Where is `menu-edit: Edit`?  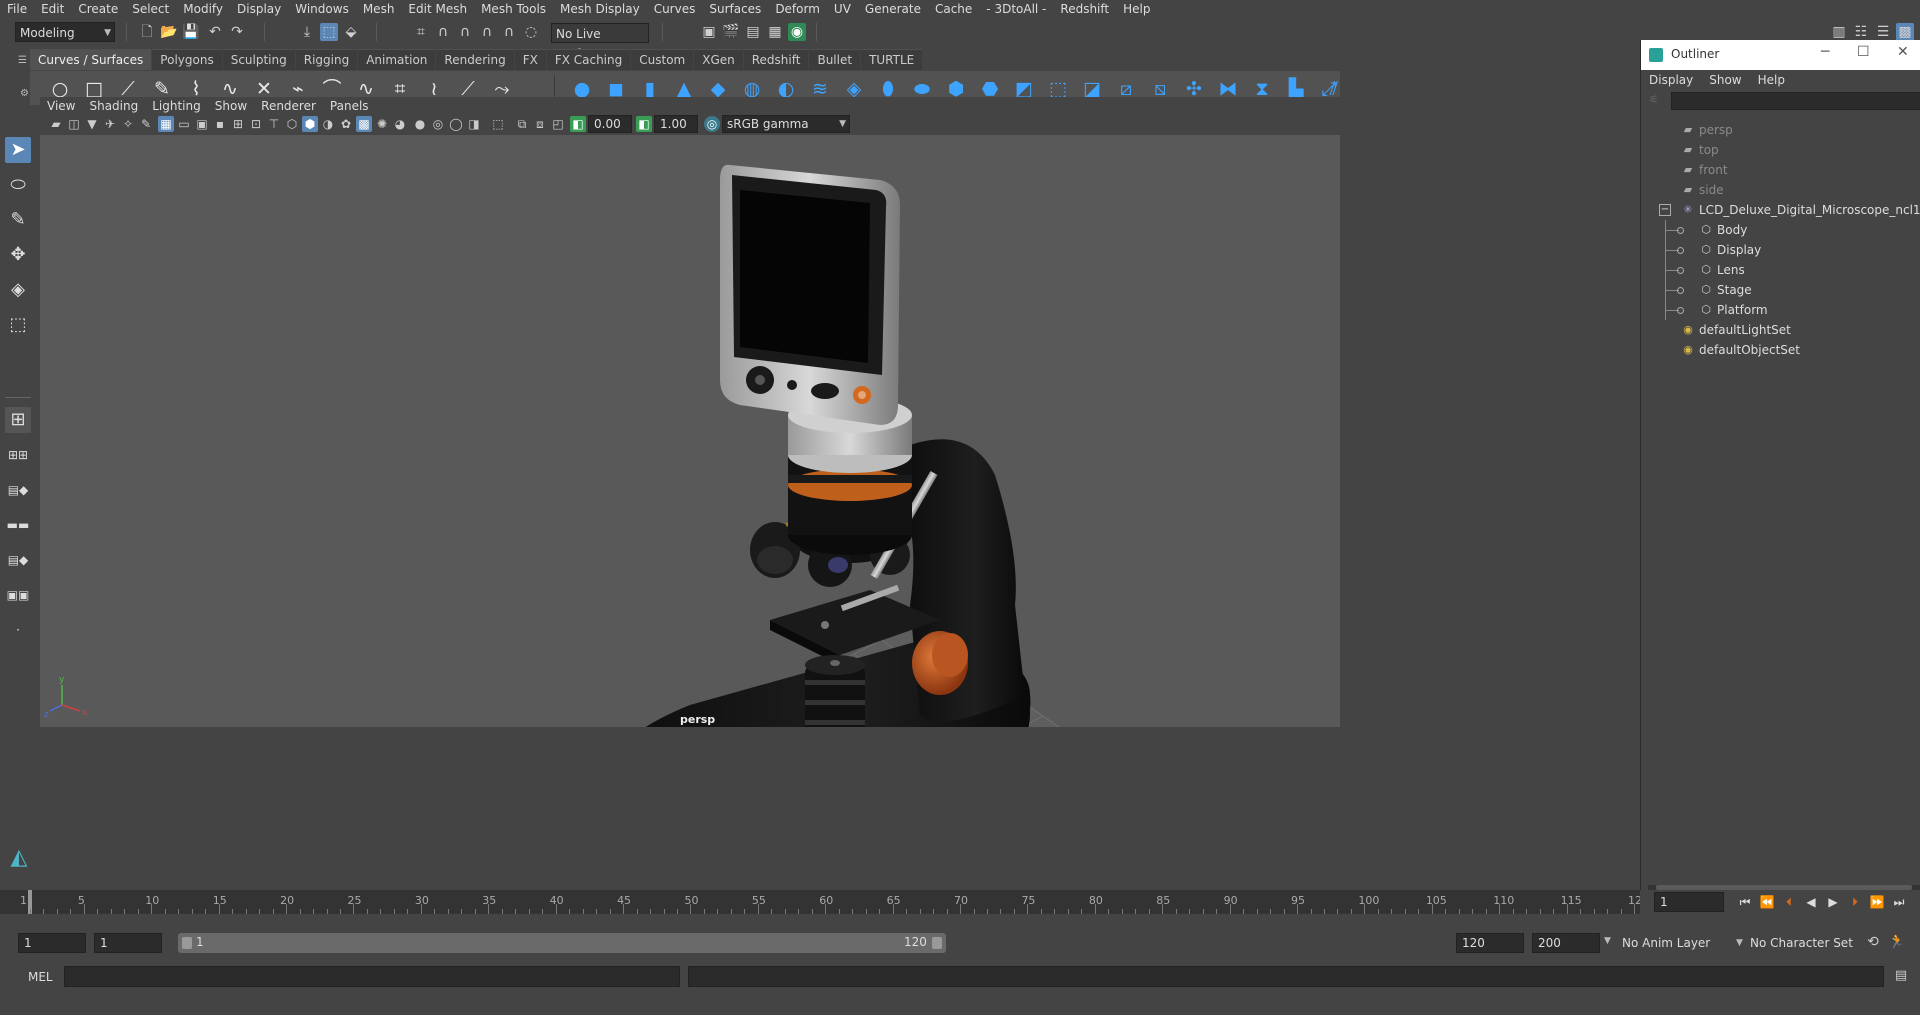 menu-edit: Edit is located at coordinates (52, 9).